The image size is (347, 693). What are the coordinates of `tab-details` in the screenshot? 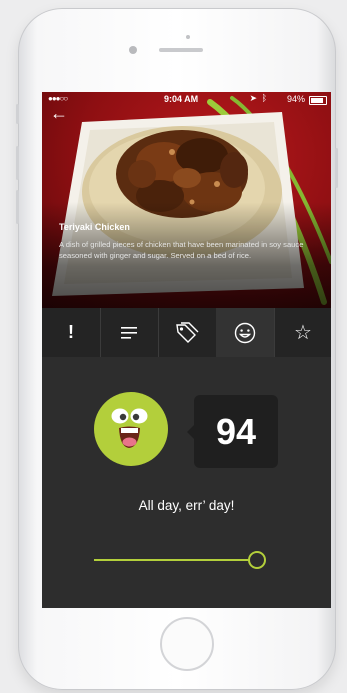 It's located at (129, 332).